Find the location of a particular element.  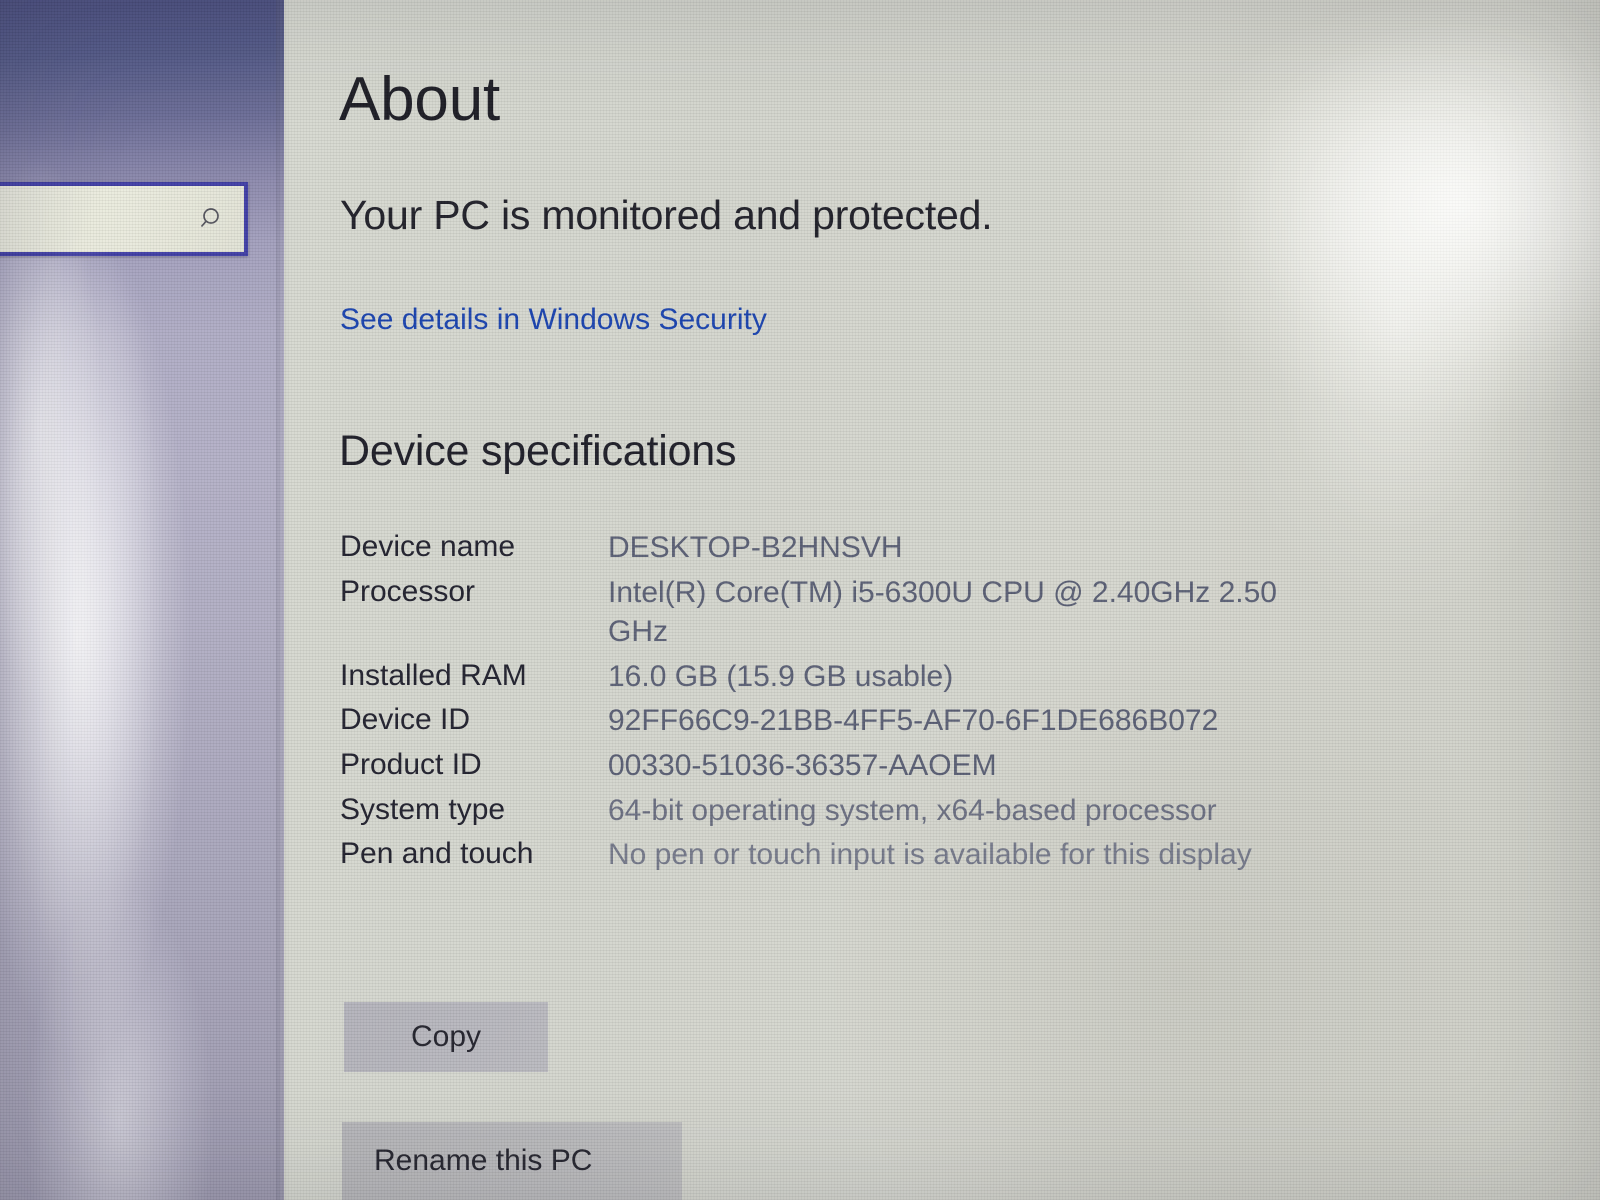

spec-label: Device name is located at coordinates (428, 546).